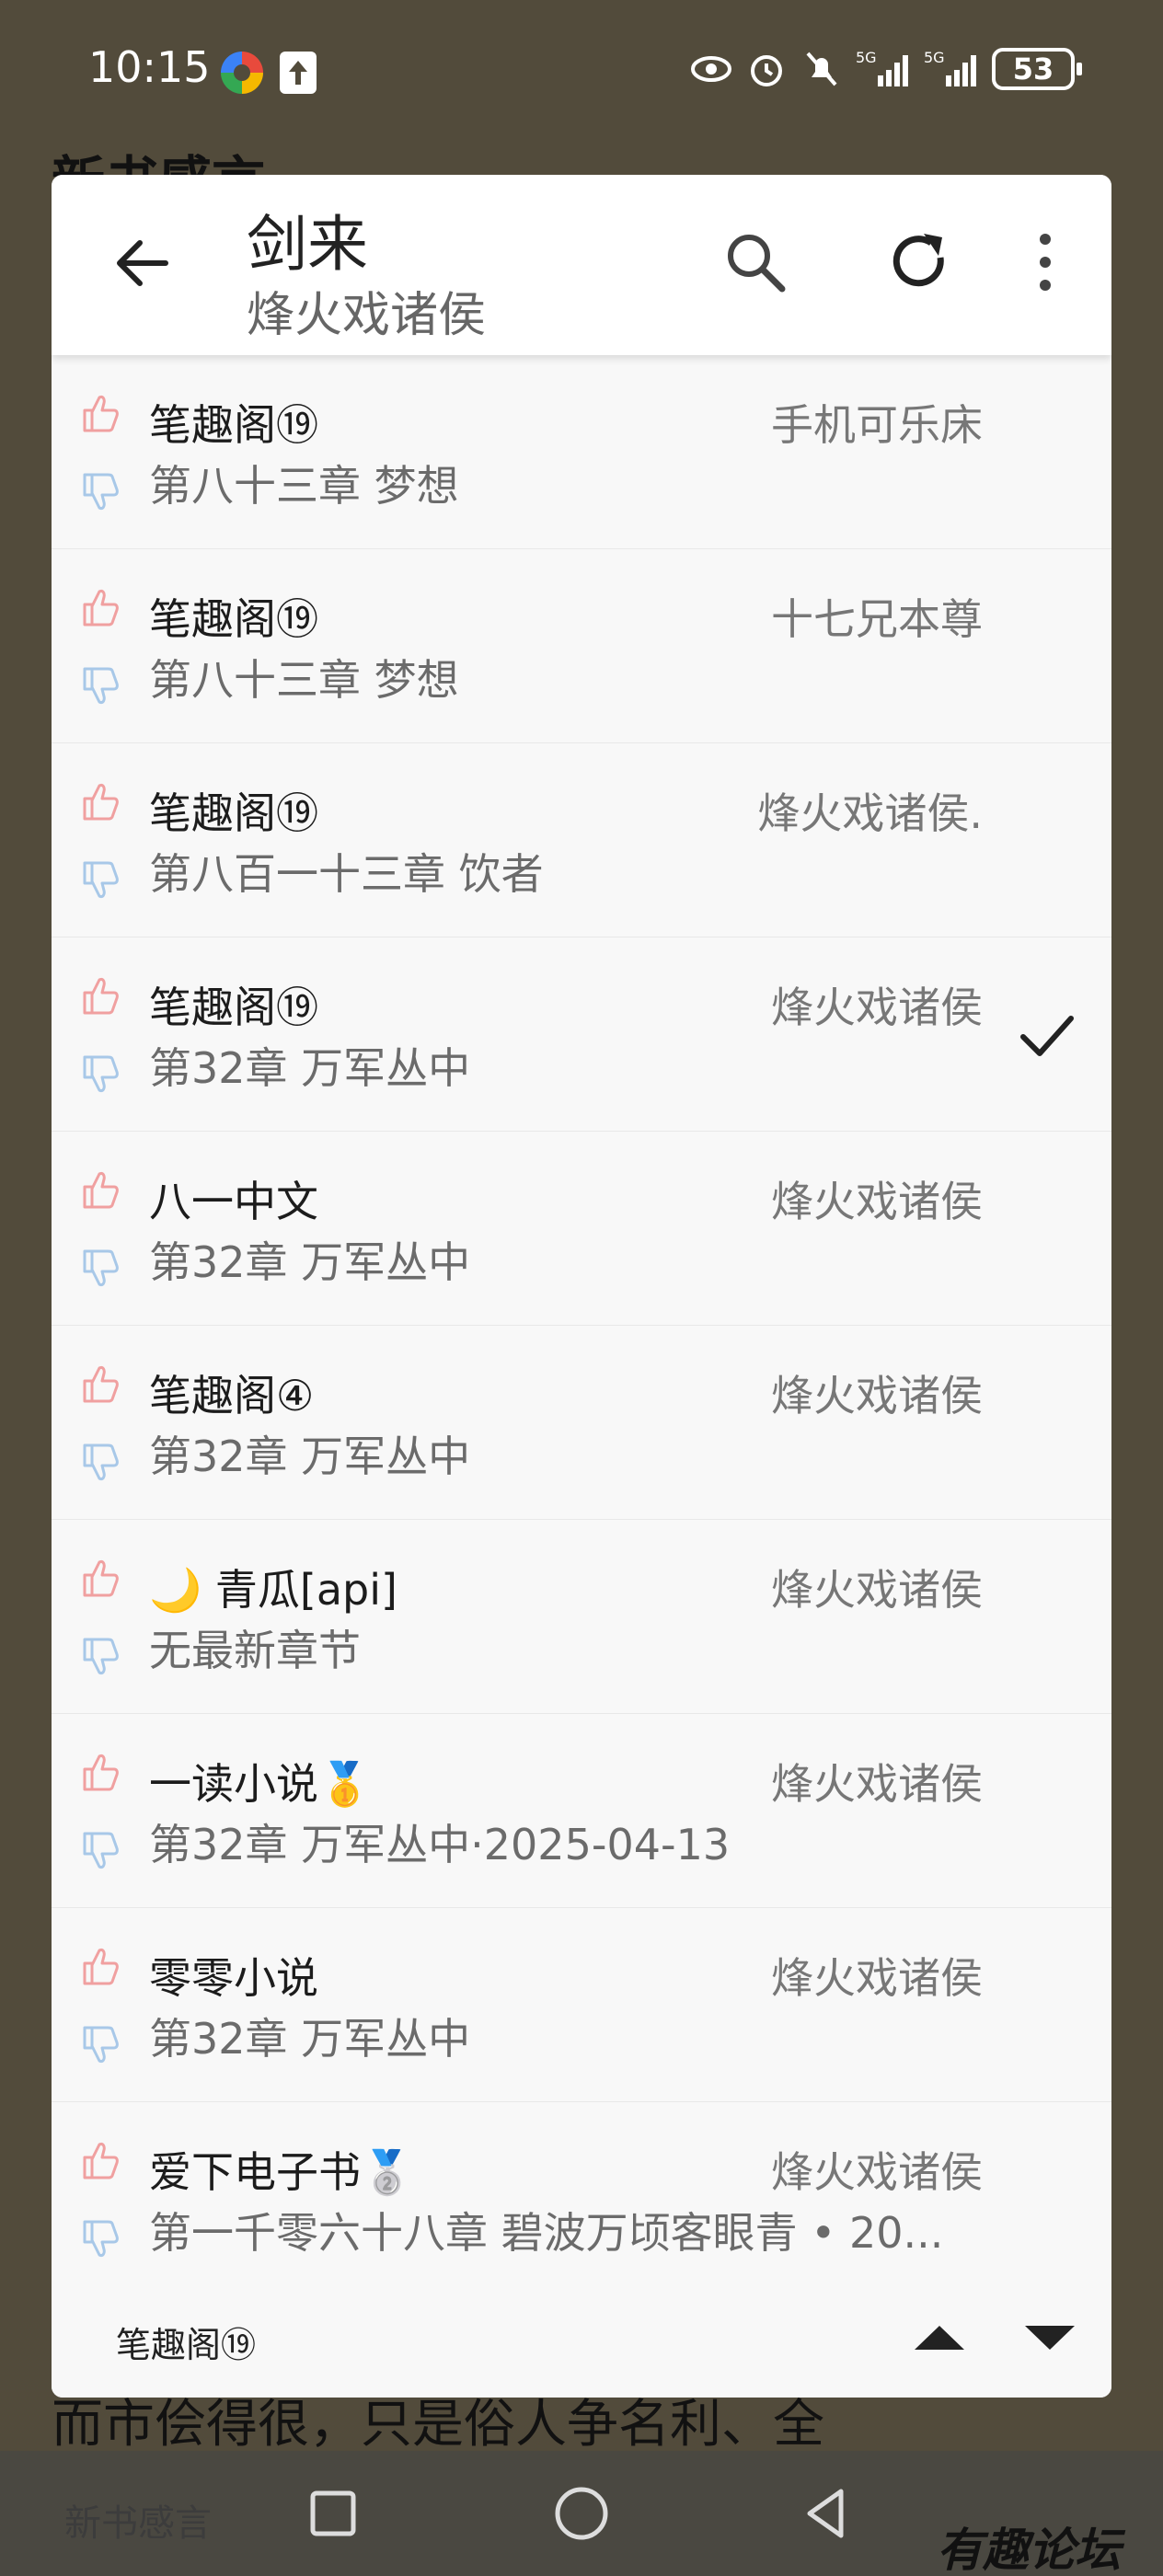  I want to click on source-name: 零零小说, so click(234, 1978).